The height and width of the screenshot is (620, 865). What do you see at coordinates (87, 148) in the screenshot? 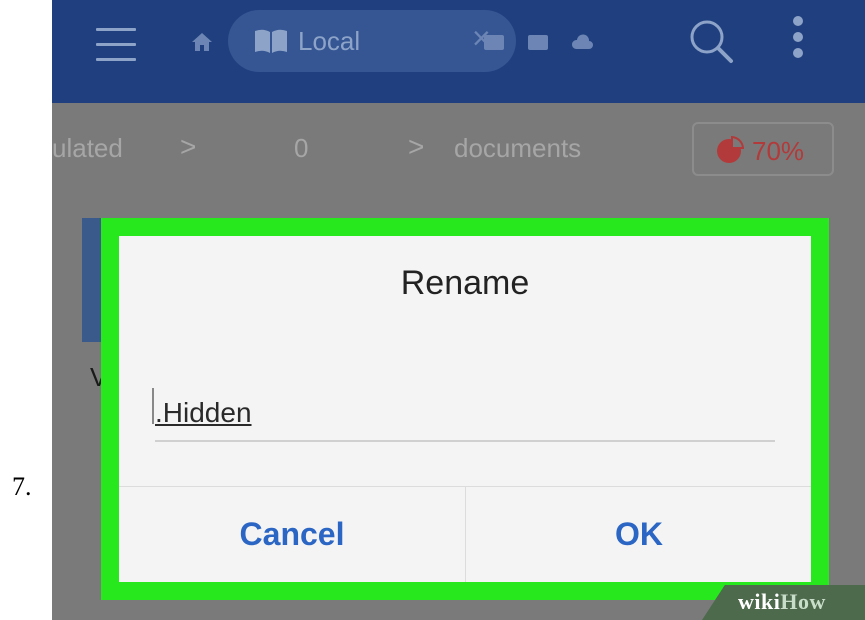
I see `breadcrumb-item: ulated` at bounding box center [87, 148].